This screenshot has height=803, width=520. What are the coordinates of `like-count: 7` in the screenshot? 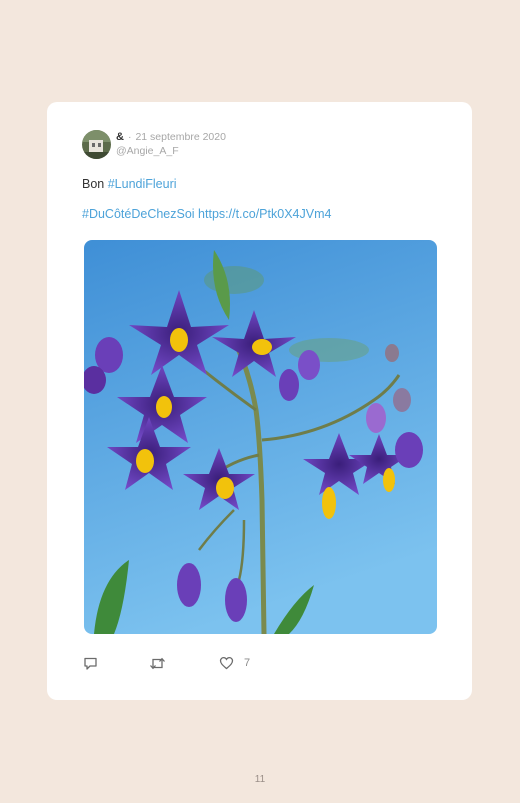 It's located at (247, 663).